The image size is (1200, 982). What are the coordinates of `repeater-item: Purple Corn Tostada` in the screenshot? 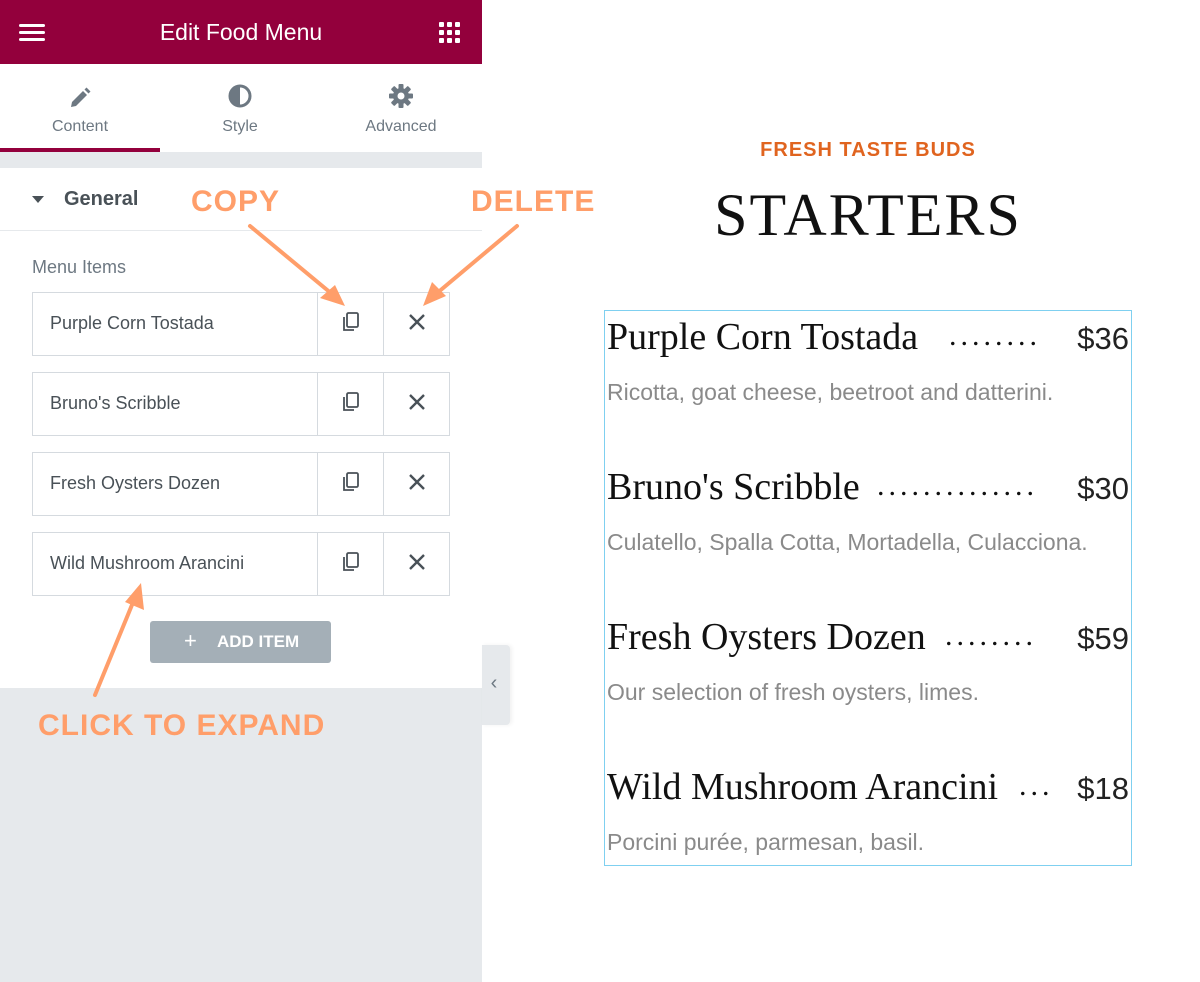 It's located at (241, 324).